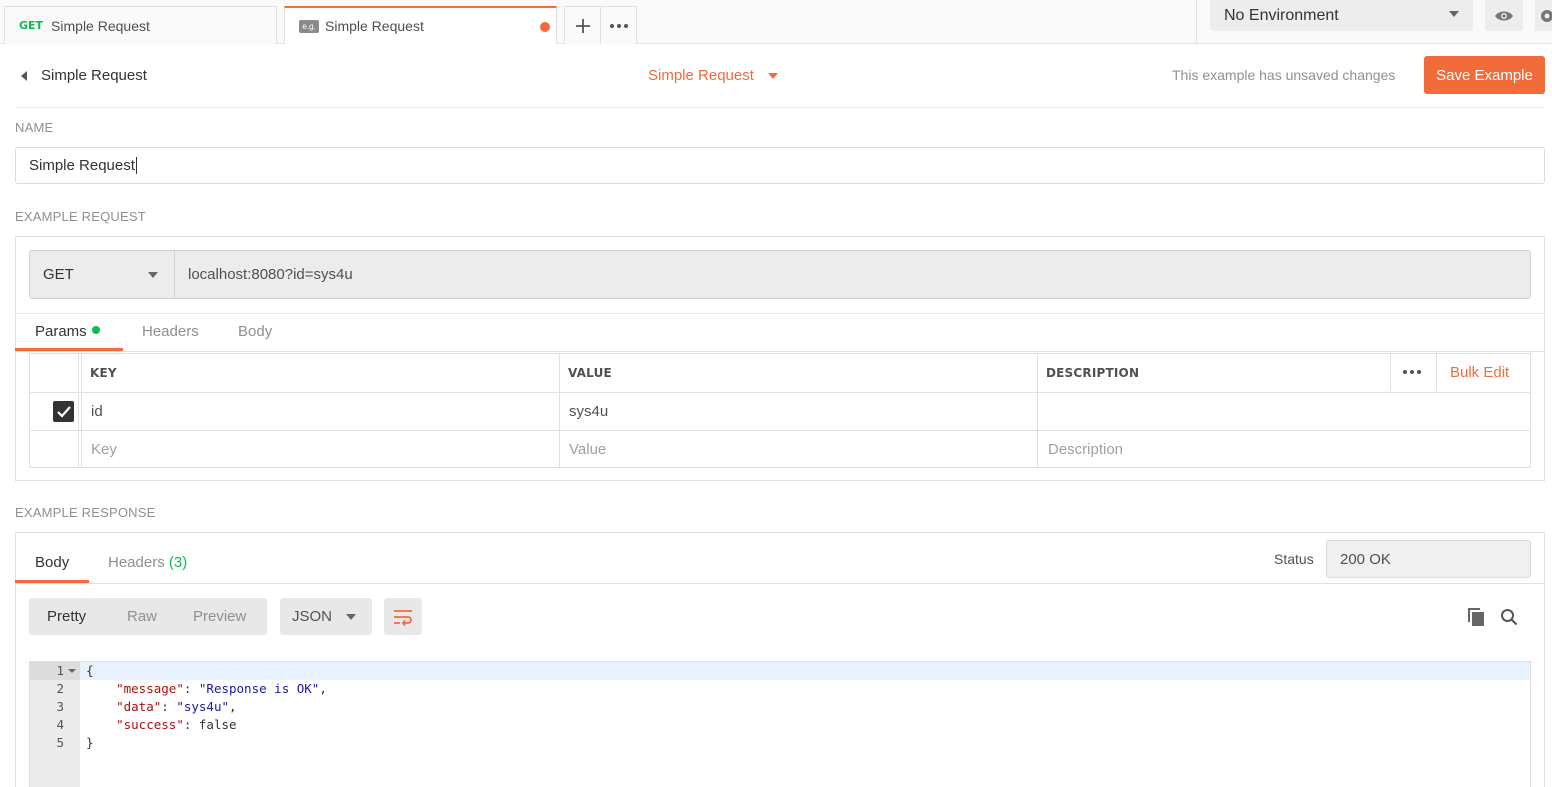 This screenshot has height=787, width=1552. Describe the element at coordinates (150, 724) in the screenshot. I see `json-key: "success"` at that location.